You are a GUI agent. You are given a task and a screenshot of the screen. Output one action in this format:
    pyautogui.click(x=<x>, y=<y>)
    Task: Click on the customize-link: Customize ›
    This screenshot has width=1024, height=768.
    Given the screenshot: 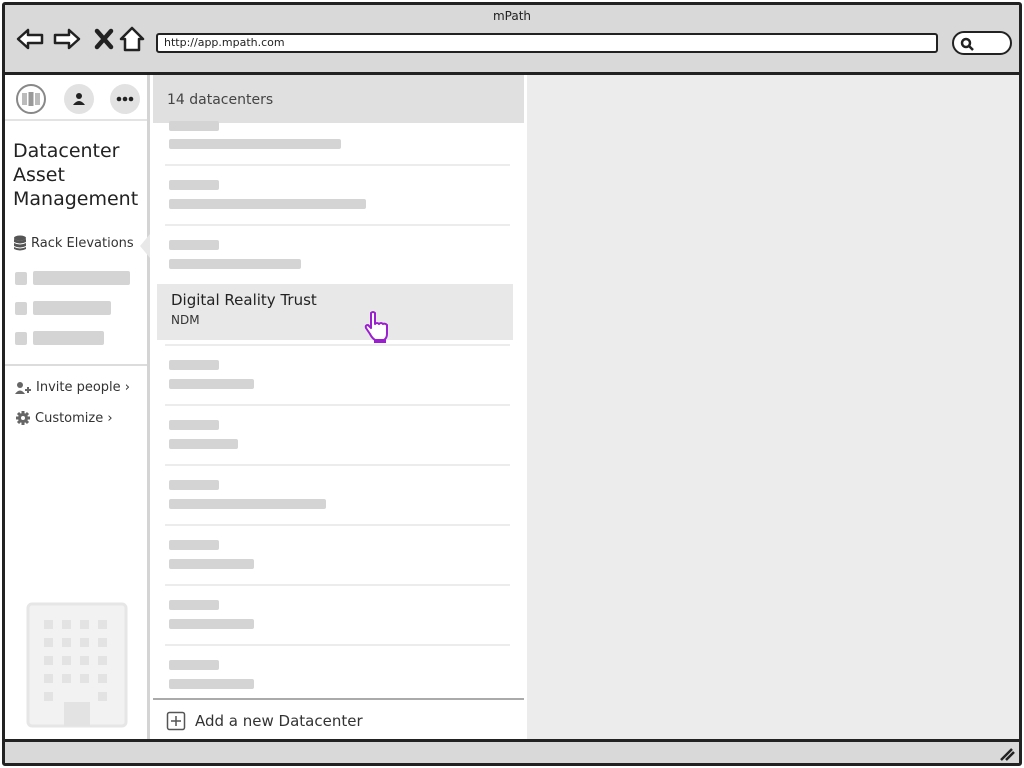 What is the action you would take?
    pyautogui.click(x=64, y=418)
    